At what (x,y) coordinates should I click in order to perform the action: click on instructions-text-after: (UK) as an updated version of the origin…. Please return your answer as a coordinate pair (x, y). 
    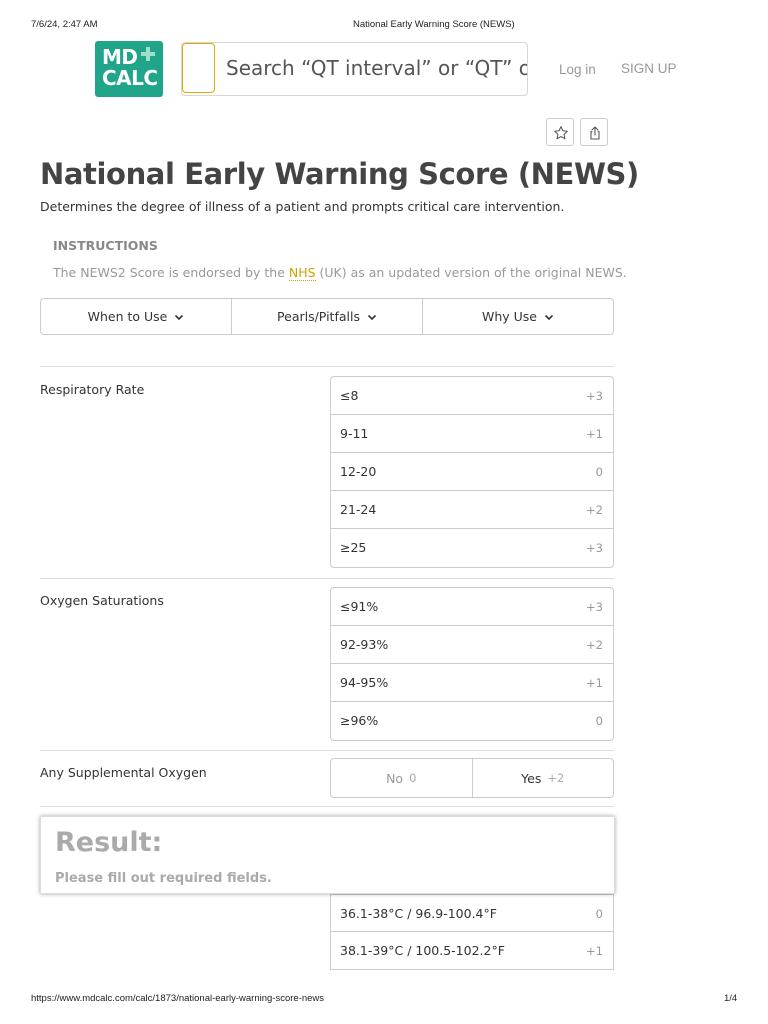
    Looking at the image, I should click on (471, 272).